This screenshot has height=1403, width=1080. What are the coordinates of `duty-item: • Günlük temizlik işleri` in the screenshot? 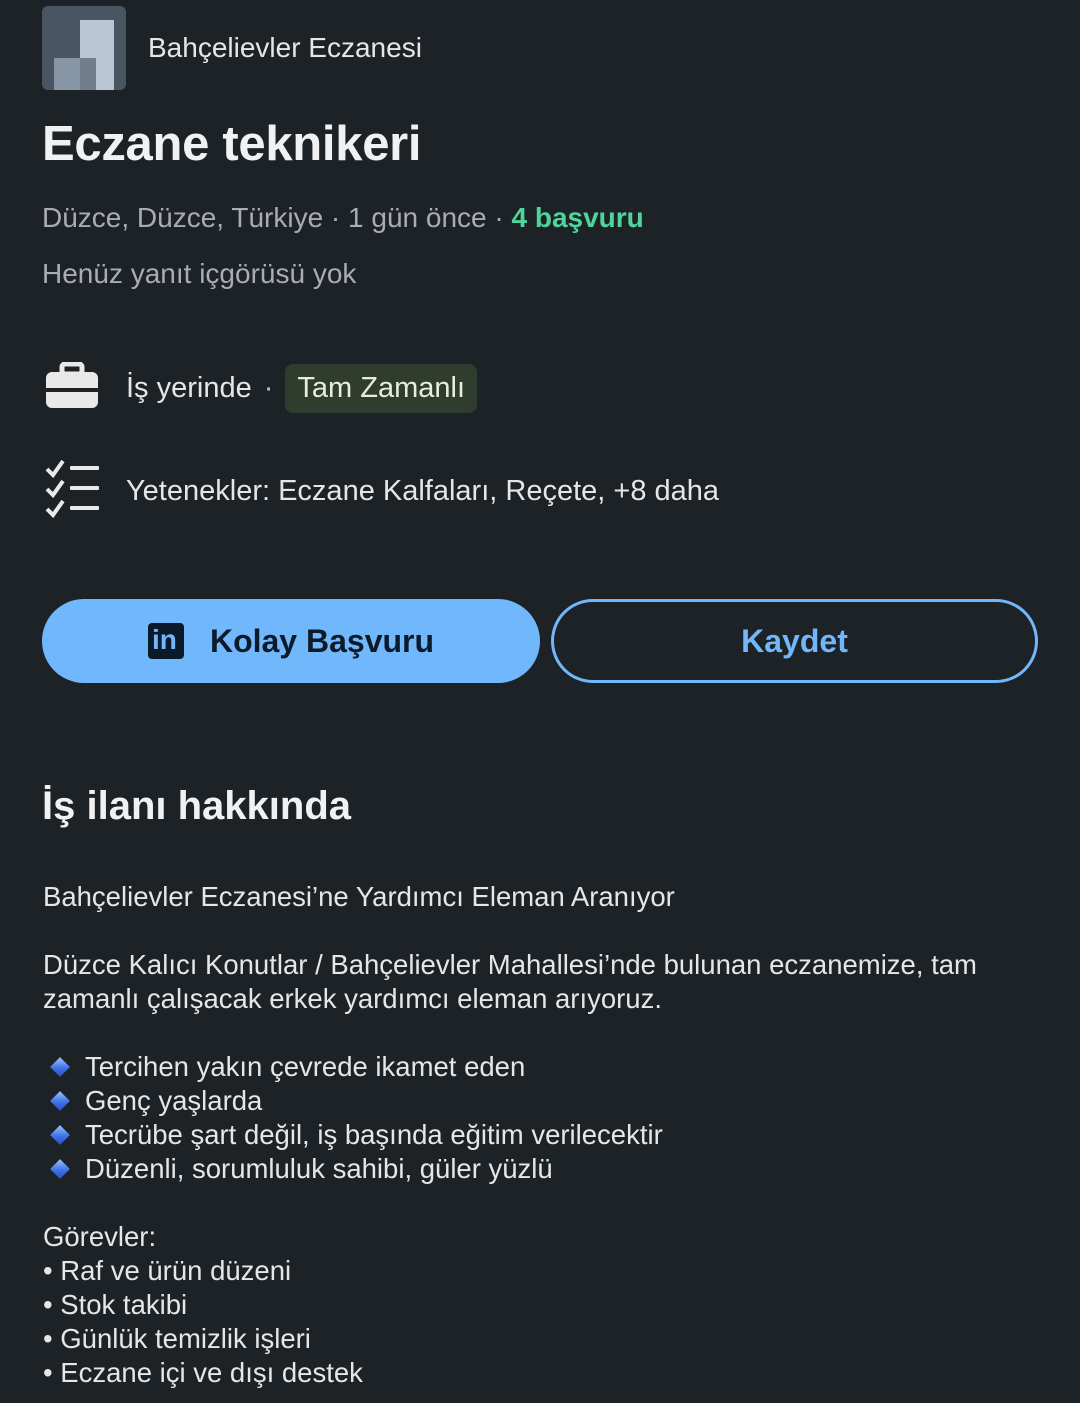 It's located at (177, 1338).